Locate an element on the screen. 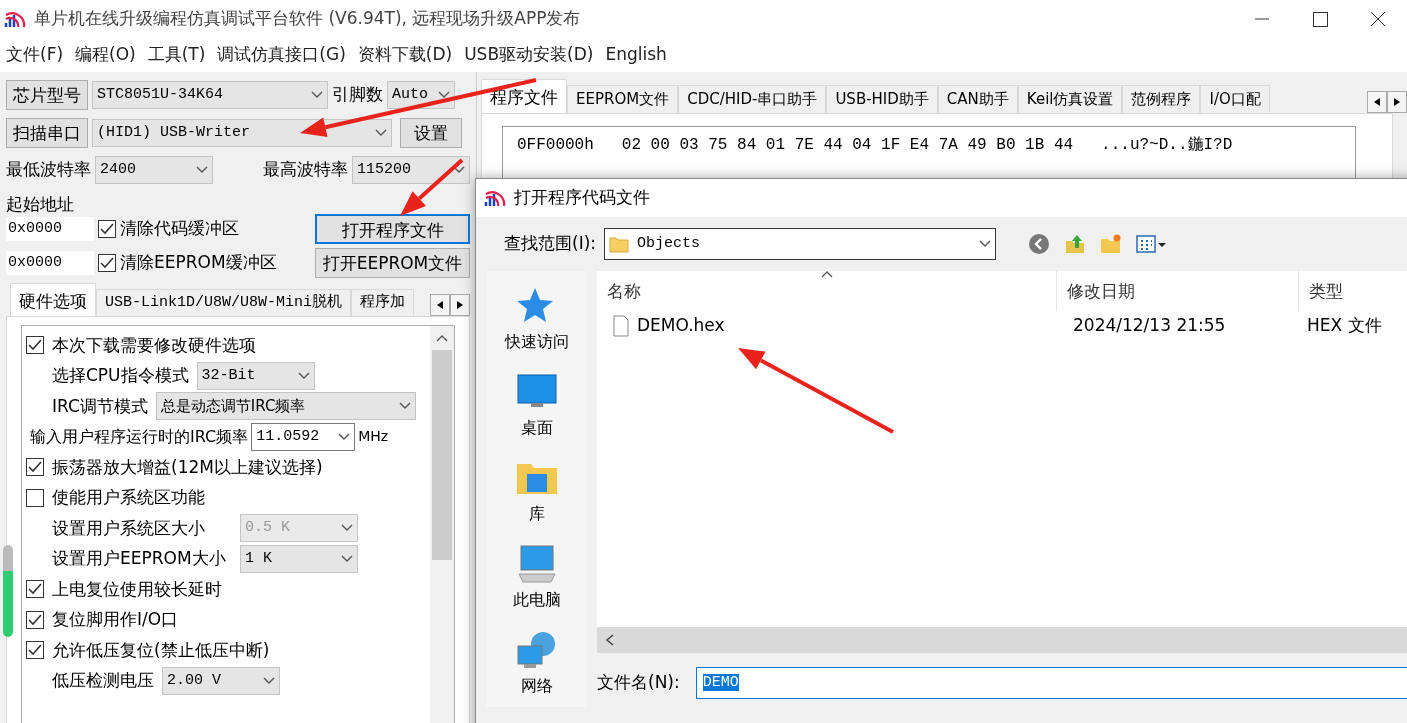  scan-port-button: 扫描串口 is located at coordinates (47, 133).